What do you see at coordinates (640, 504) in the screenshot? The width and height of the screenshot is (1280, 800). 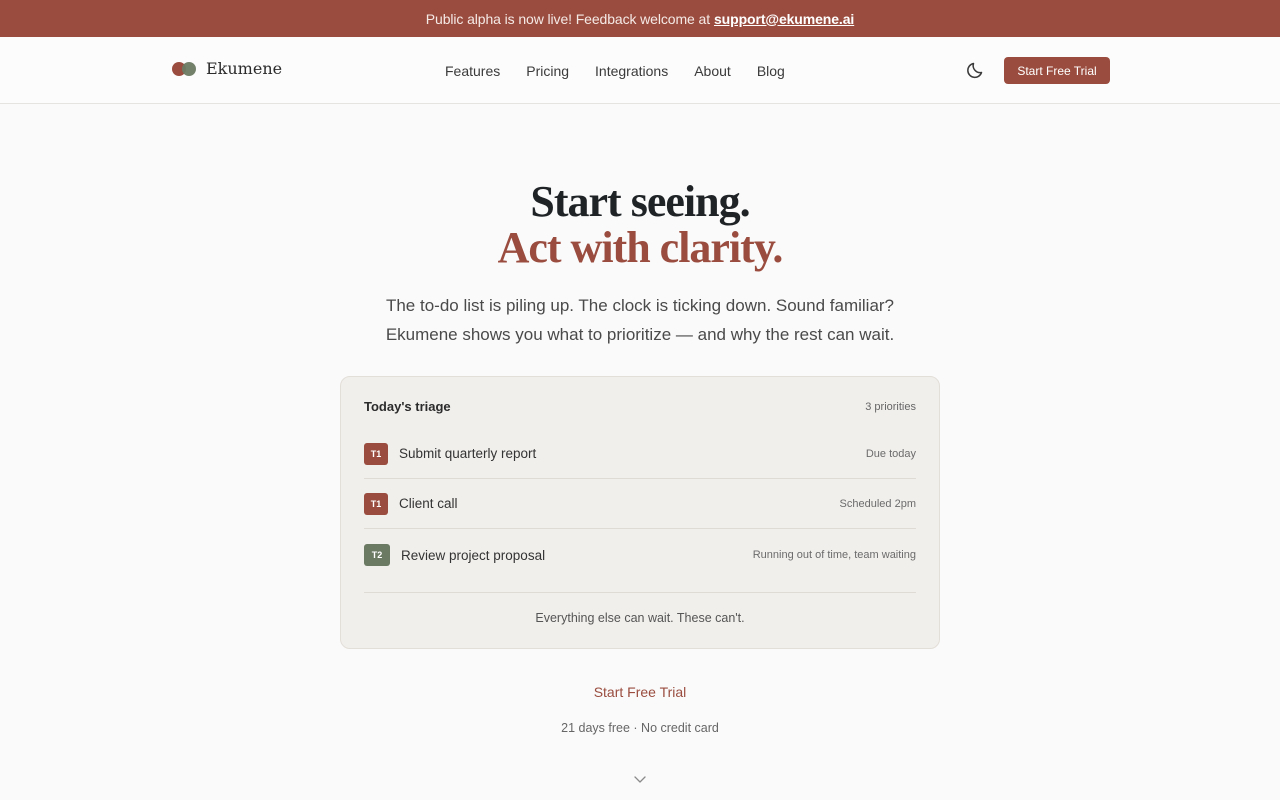 I see `task-row: T1 Client call Scheduled 2pm` at bounding box center [640, 504].